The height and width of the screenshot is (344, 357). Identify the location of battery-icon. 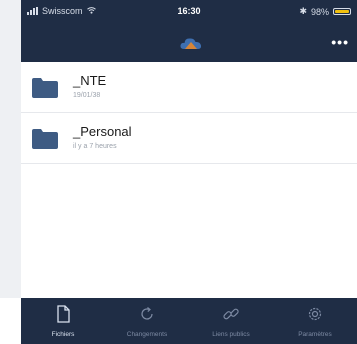
(342, 11).